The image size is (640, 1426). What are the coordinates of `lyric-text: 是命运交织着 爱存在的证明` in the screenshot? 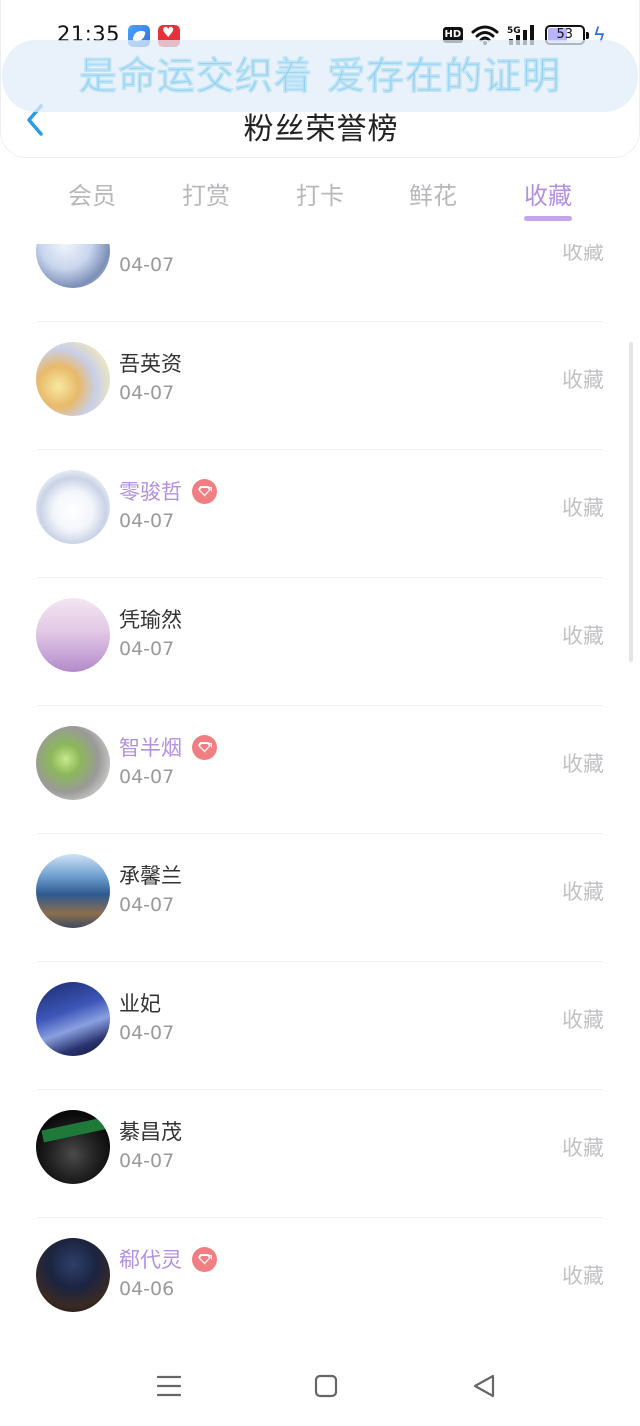 It's located at (320, 76).